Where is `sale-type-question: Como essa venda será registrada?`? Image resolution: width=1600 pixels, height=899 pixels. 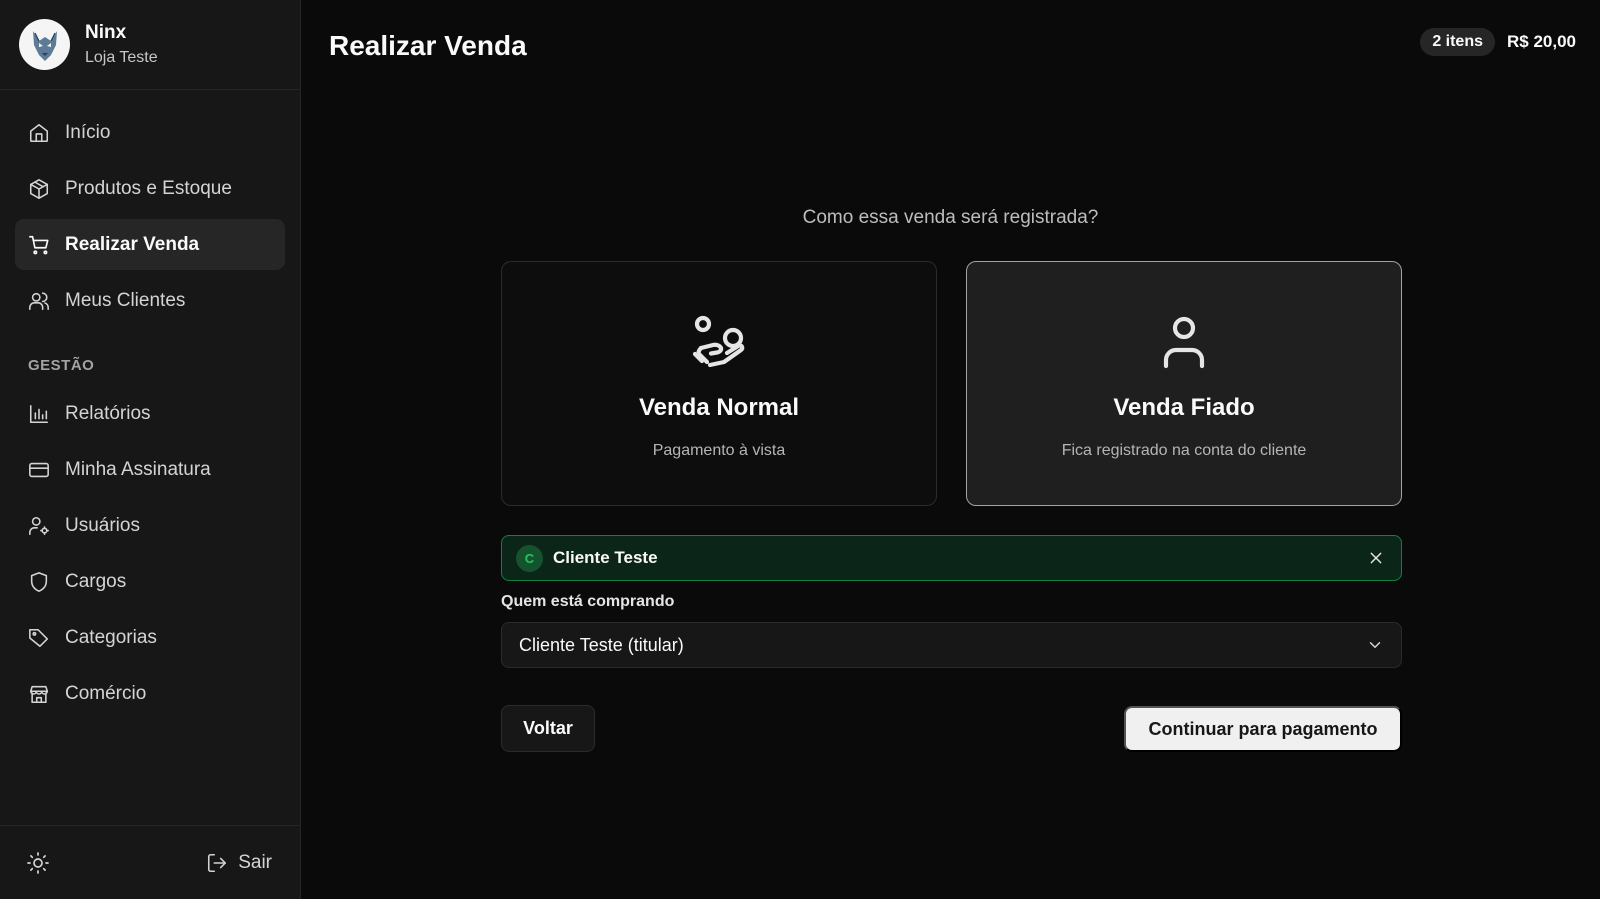 sale-type-question: Como essa venda será registrada? is located at coordinates (950, 217).